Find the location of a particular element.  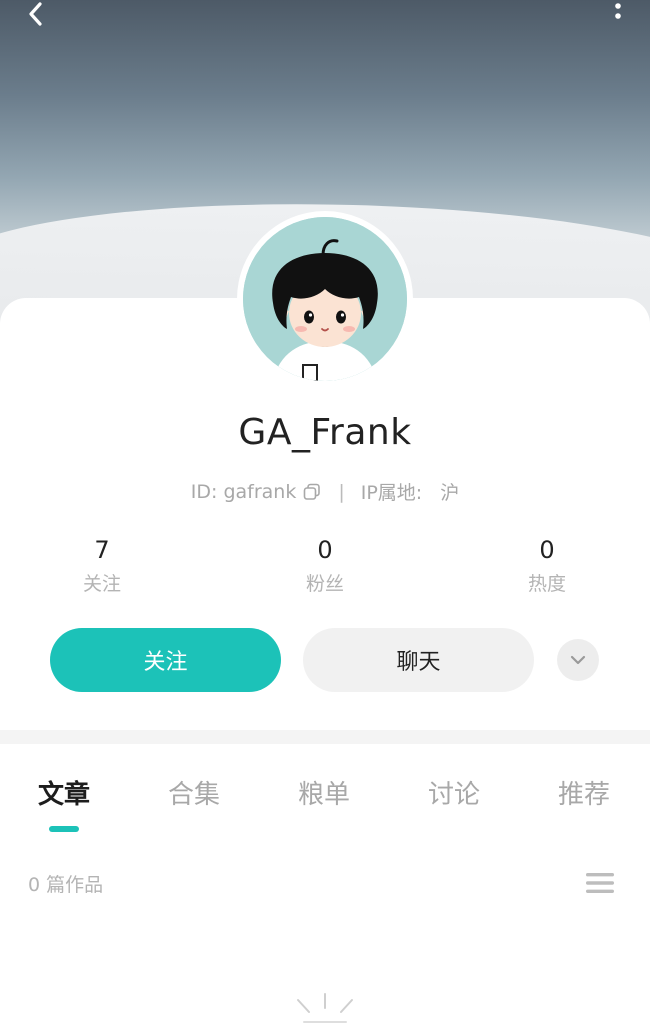

sparkle-icon is located at coordinates (325, 1008).